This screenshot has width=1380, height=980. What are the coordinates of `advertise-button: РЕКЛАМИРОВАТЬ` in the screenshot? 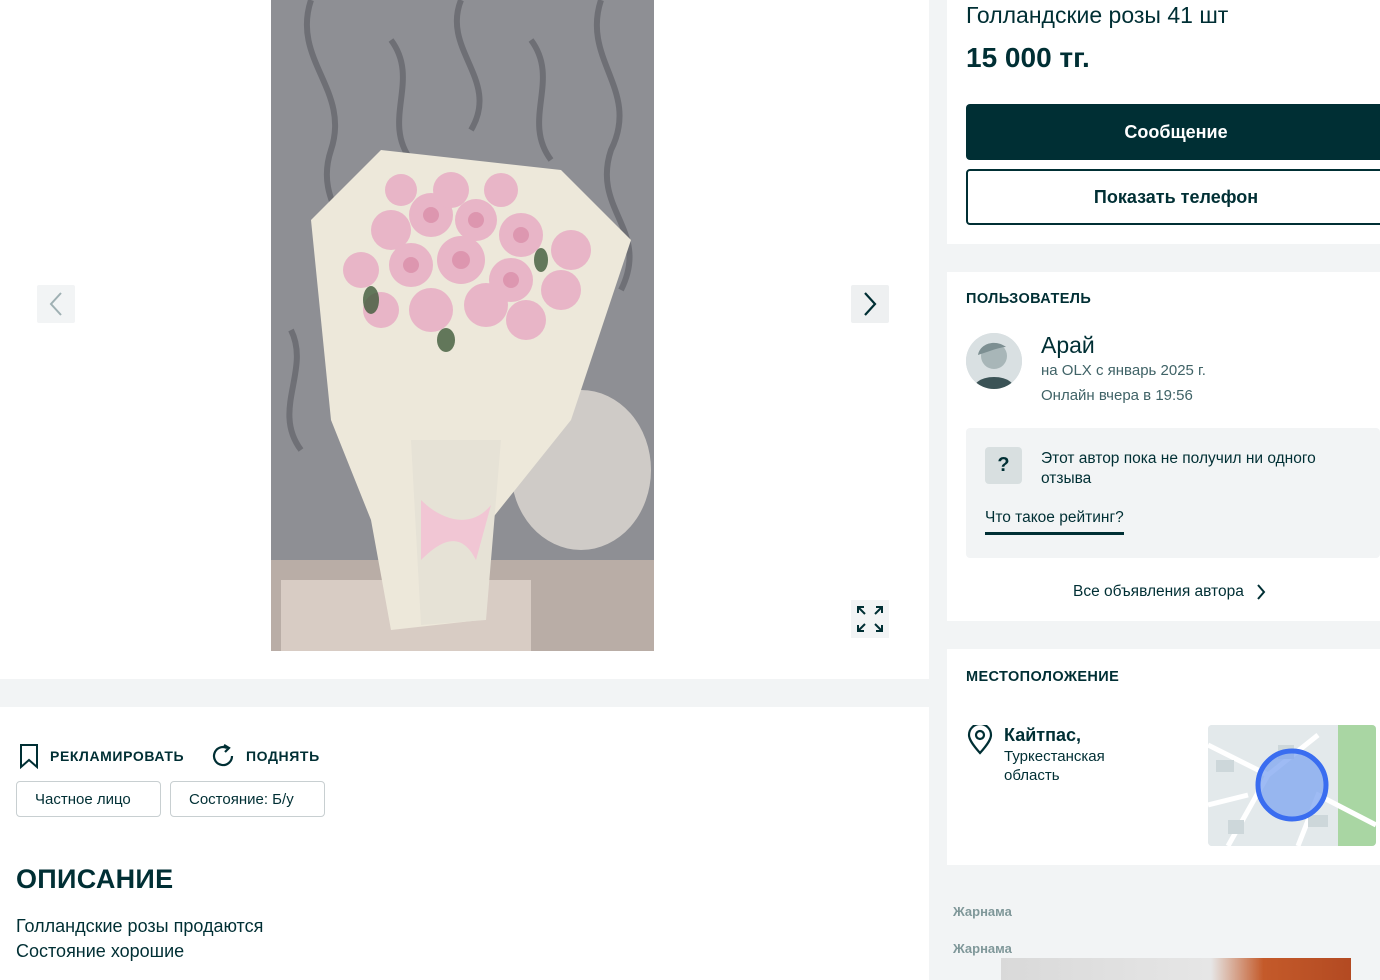 It's located at (101, 756).